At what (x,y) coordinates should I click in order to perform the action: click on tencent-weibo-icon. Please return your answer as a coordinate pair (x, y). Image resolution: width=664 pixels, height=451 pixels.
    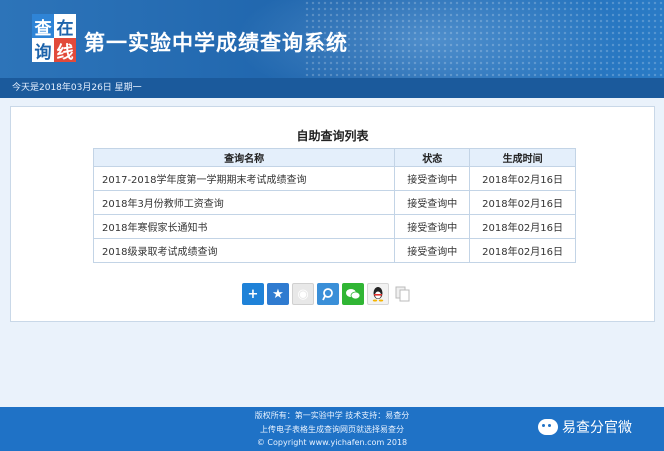
    Looking at the image, I should click on (328, 294).